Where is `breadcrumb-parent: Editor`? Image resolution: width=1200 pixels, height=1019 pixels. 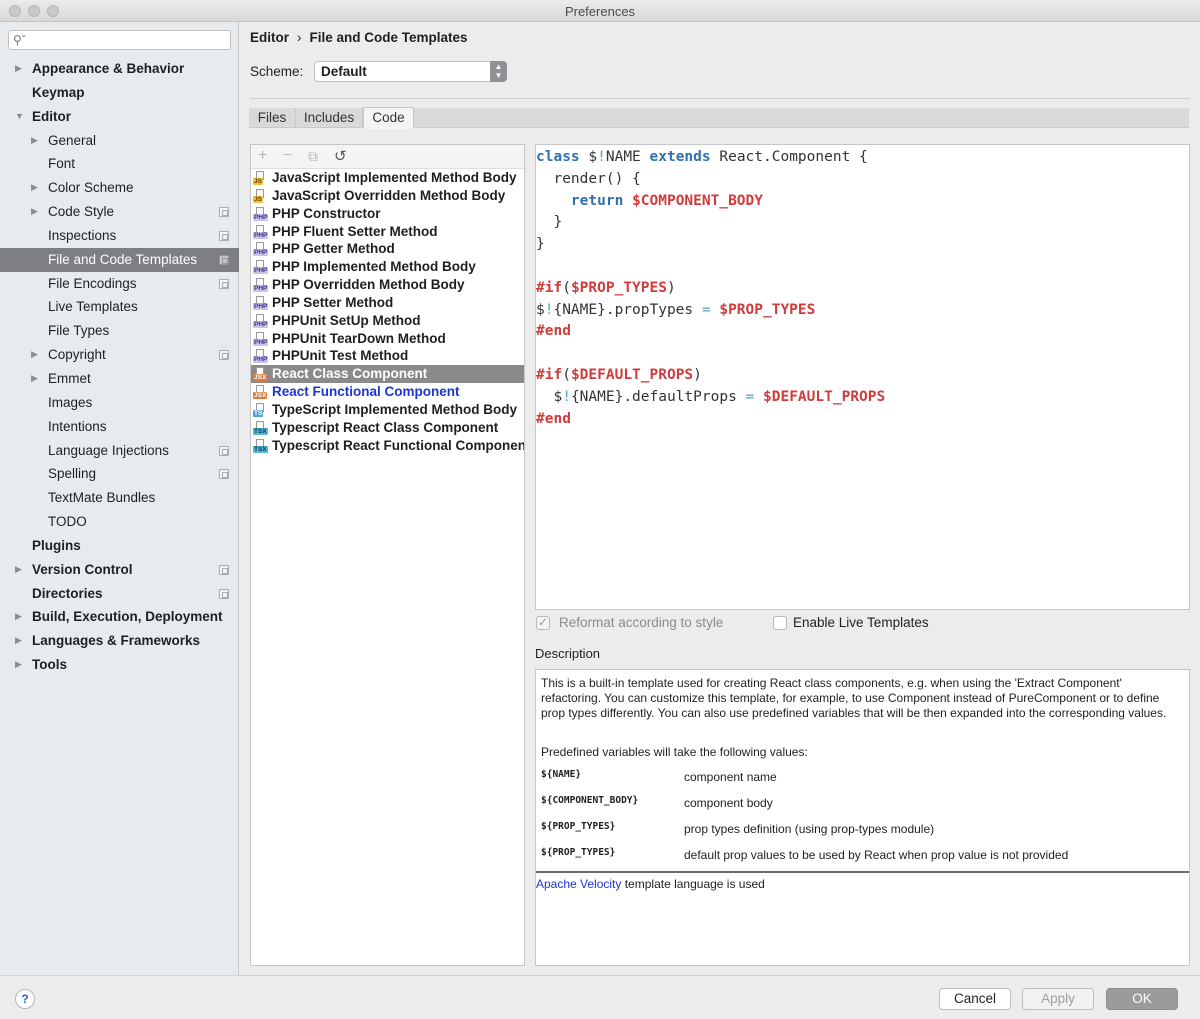
breadcrumb-parent: Editor is located at coordinates (269, 37).